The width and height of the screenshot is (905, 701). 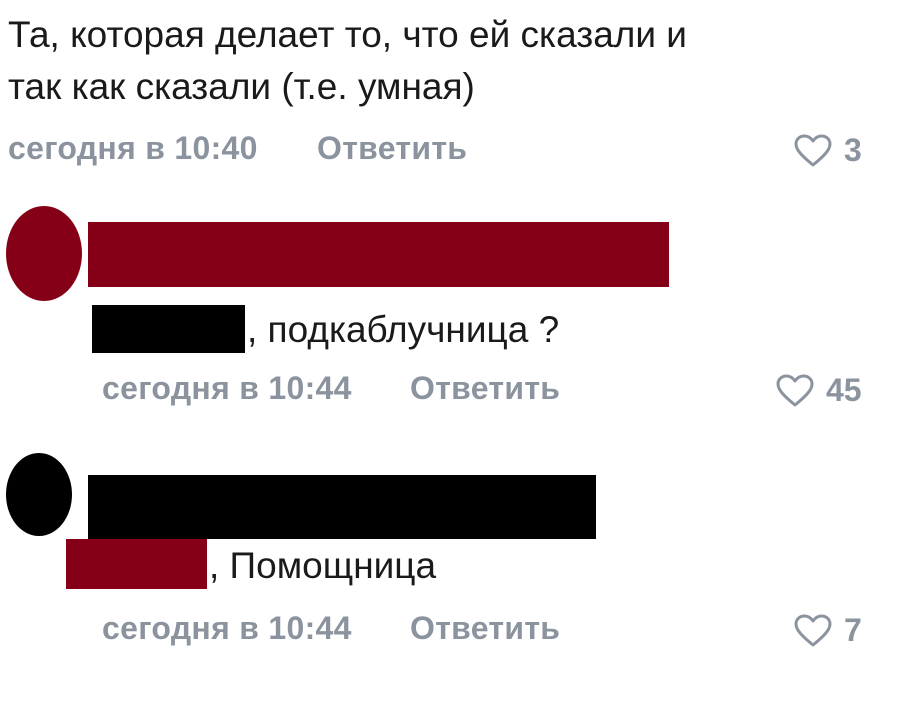 I want to click on like-button: 45, so click(x=819, y=390).